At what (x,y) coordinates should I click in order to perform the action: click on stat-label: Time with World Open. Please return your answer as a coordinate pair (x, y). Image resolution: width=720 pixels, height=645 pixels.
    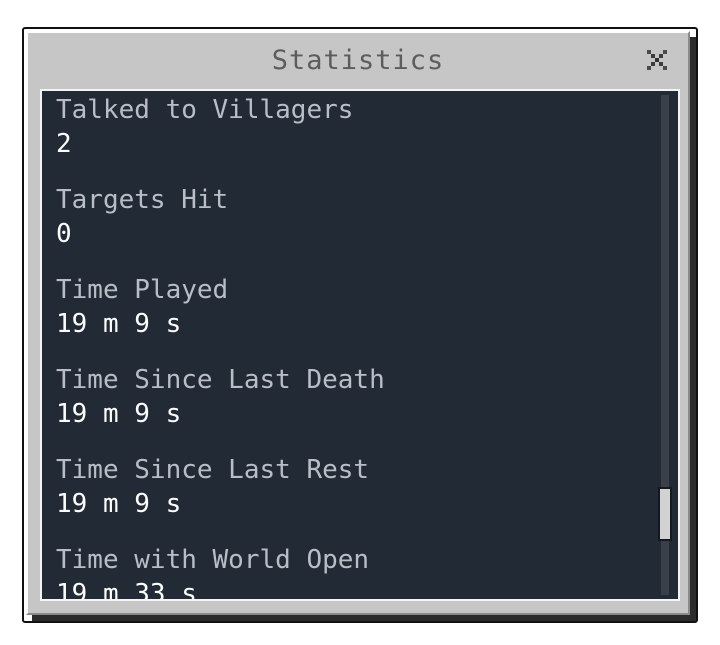
    Looking at the image, I should click on (213, 560).